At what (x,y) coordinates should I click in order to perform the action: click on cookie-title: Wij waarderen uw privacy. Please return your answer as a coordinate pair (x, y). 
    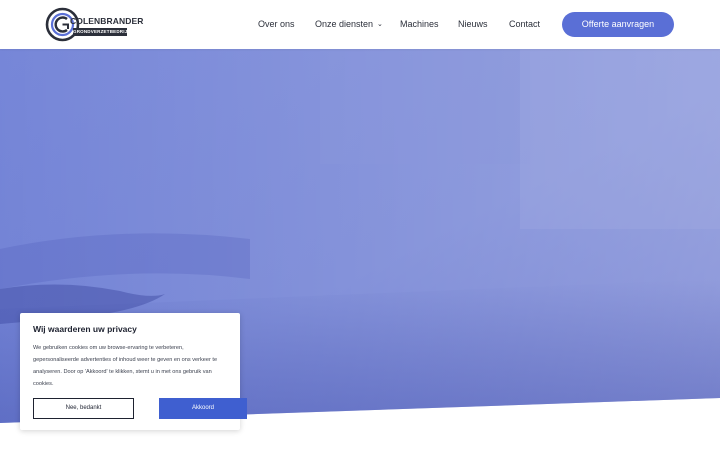
    Looking at the image, I should click on (85, 329).